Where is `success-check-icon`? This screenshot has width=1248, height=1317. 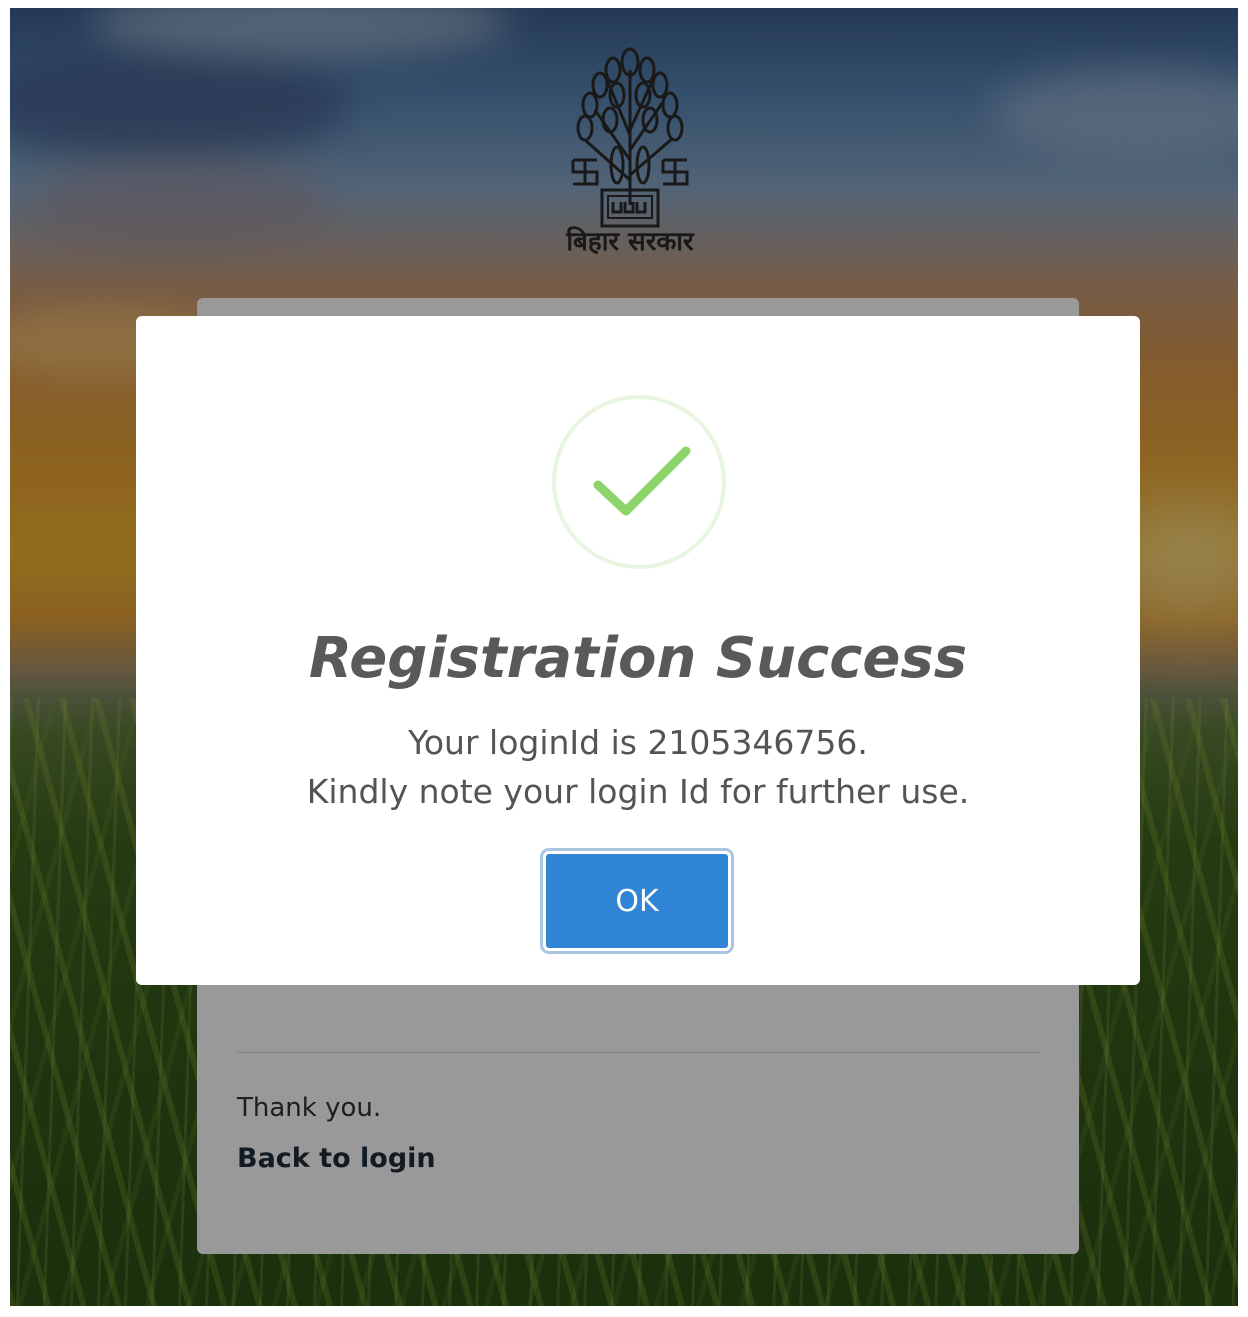 success-check-icon is located at coordinates (639, 482).